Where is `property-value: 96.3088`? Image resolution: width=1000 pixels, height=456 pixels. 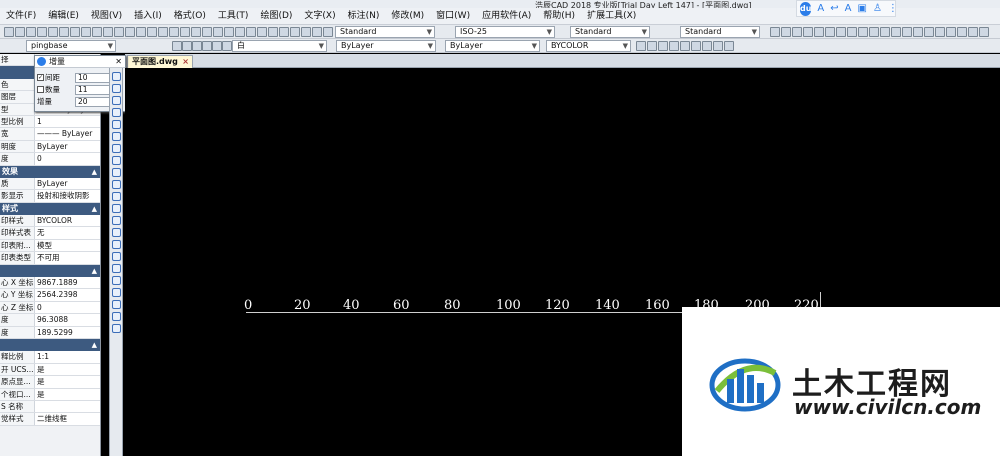
property-value: 96.3088 is located at coordinates (67, 320).